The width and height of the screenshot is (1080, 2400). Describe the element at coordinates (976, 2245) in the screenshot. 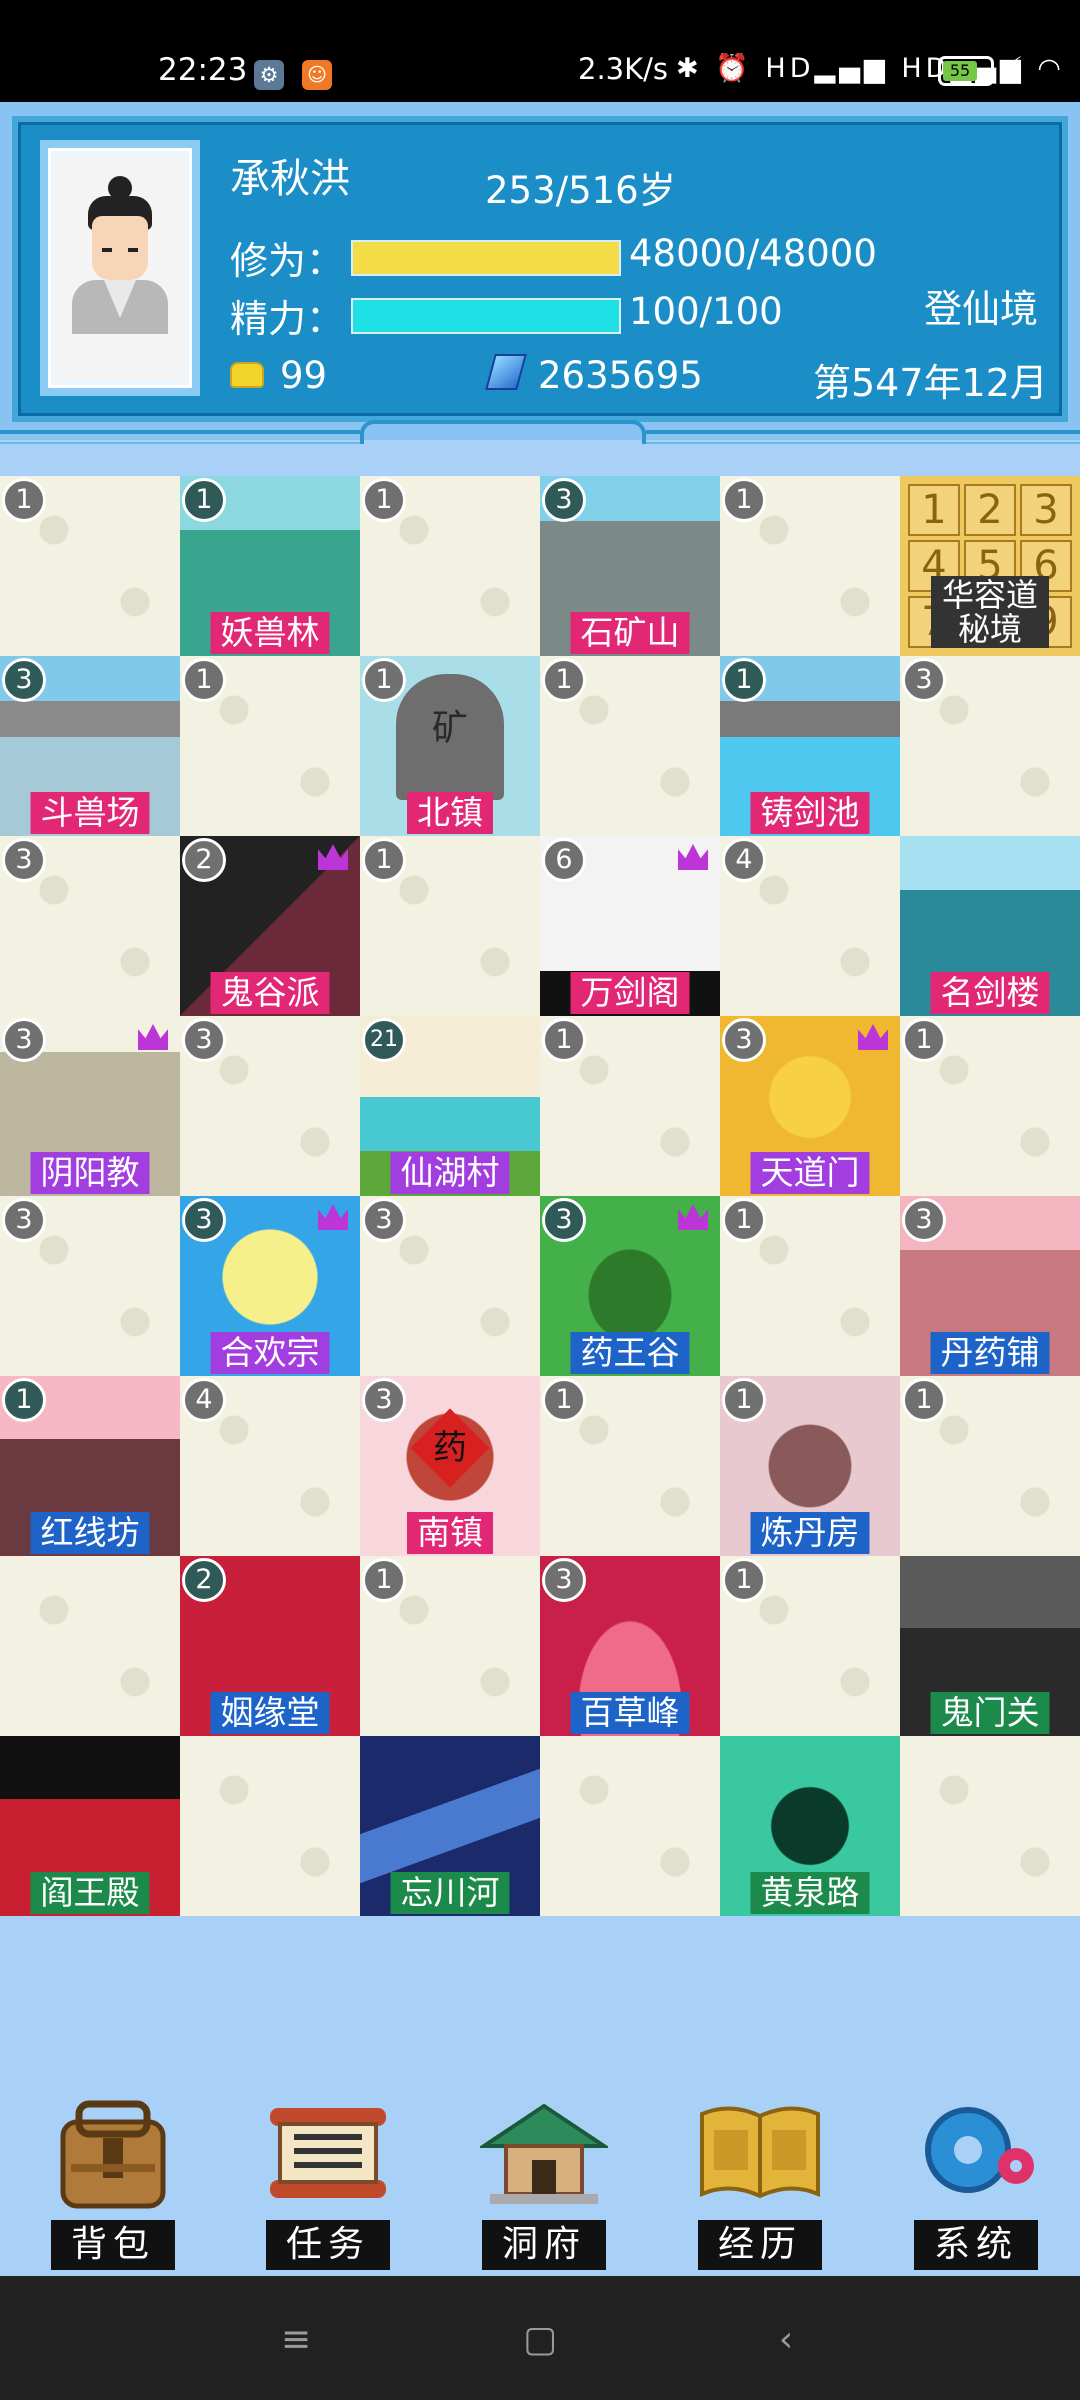

I see `system-label: 系统` at that location.